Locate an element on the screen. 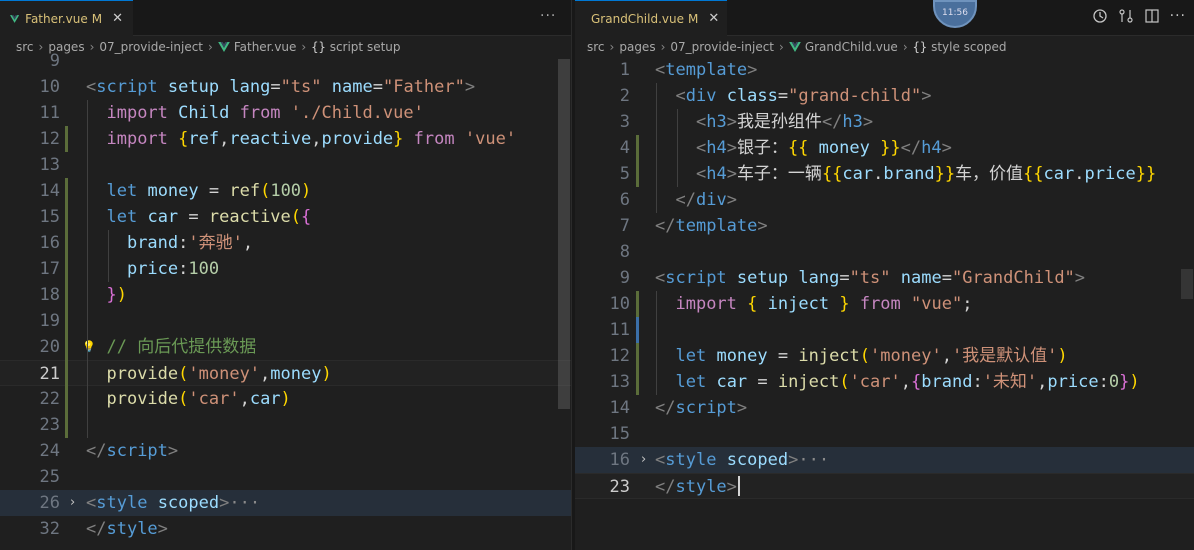 This screenshot has width=1194, height=550. code-line: 14 let money = ref(100) is located at coordinates (285, 191).